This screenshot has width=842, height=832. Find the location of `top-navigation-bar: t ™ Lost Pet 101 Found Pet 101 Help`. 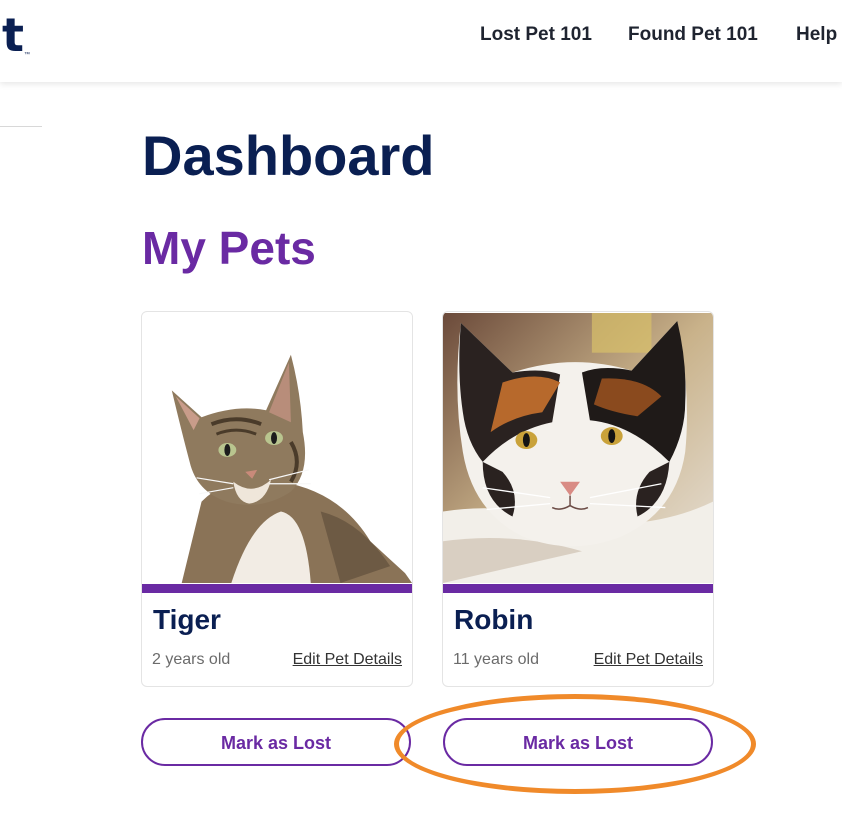

top-navigation-bar: t ™ Lost Pet 101 Found Pet 101 Help is located at coordinates (421, 41).